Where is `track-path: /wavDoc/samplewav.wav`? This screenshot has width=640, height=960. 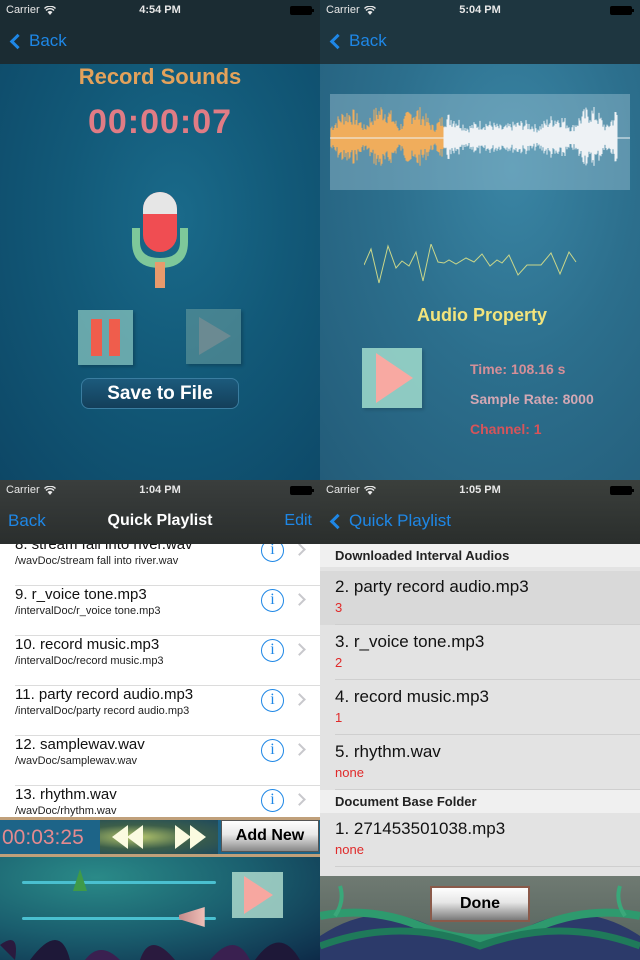
track-path: /wavDoc/samplewav.wav is located at coordinates (76, 761).